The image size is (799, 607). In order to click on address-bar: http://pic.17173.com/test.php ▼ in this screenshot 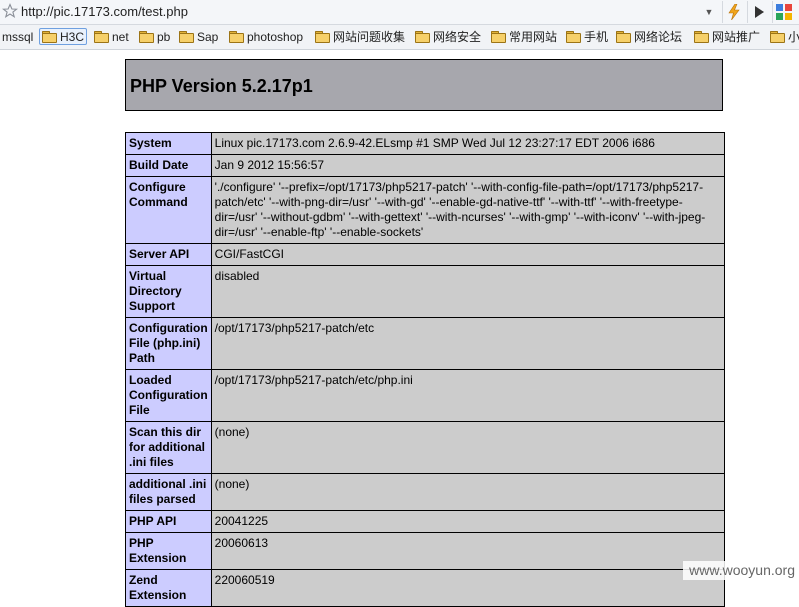, I will do `click(399, 12)`.